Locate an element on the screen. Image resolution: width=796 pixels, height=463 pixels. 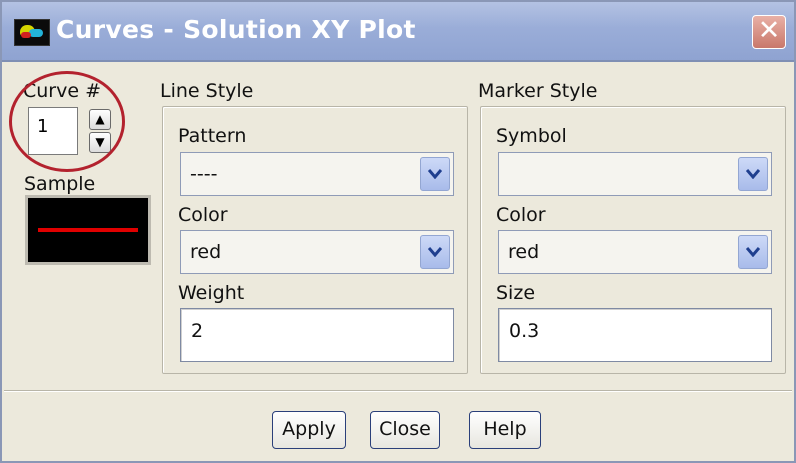
marker-color-dropdown-button is located at coordinates (753, 252).